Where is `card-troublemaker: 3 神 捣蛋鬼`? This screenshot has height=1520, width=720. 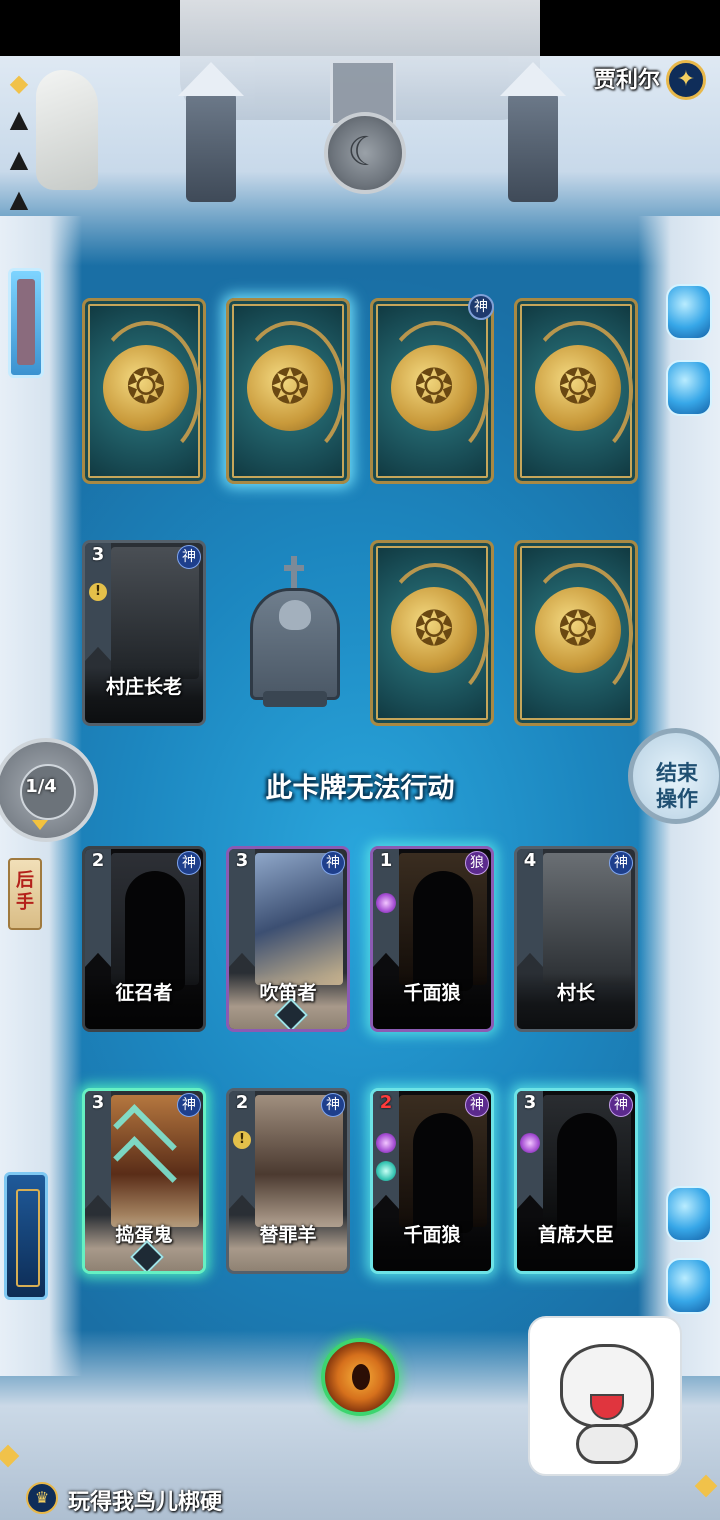 card-troublemaker: 3 神 捣蛋鬼 is located at coordinates (144, 1181).